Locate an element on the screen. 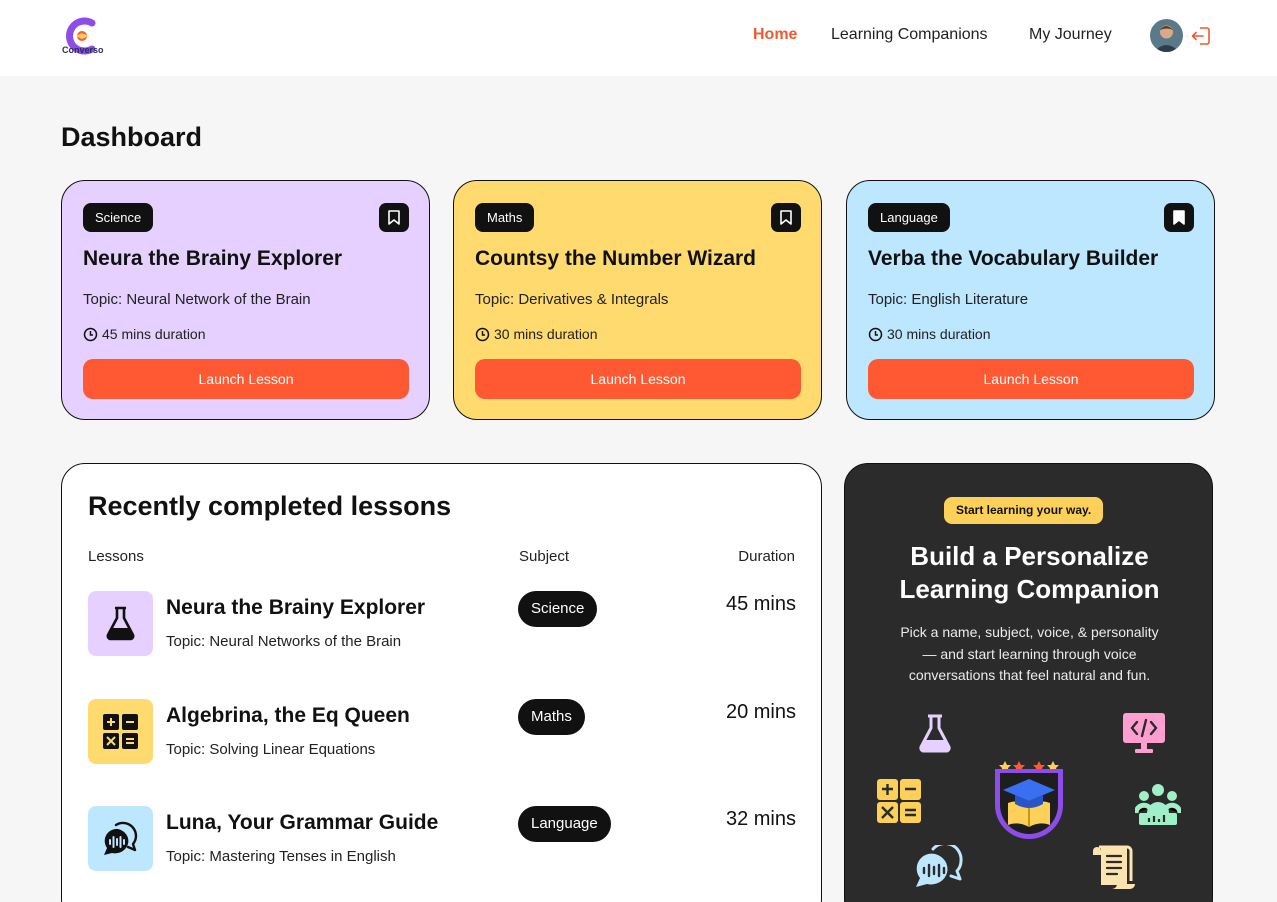 This screenshot has width=1277, height=902. lesson-title: Neura the Brainy Explorer is located at coordinates (296, 607).